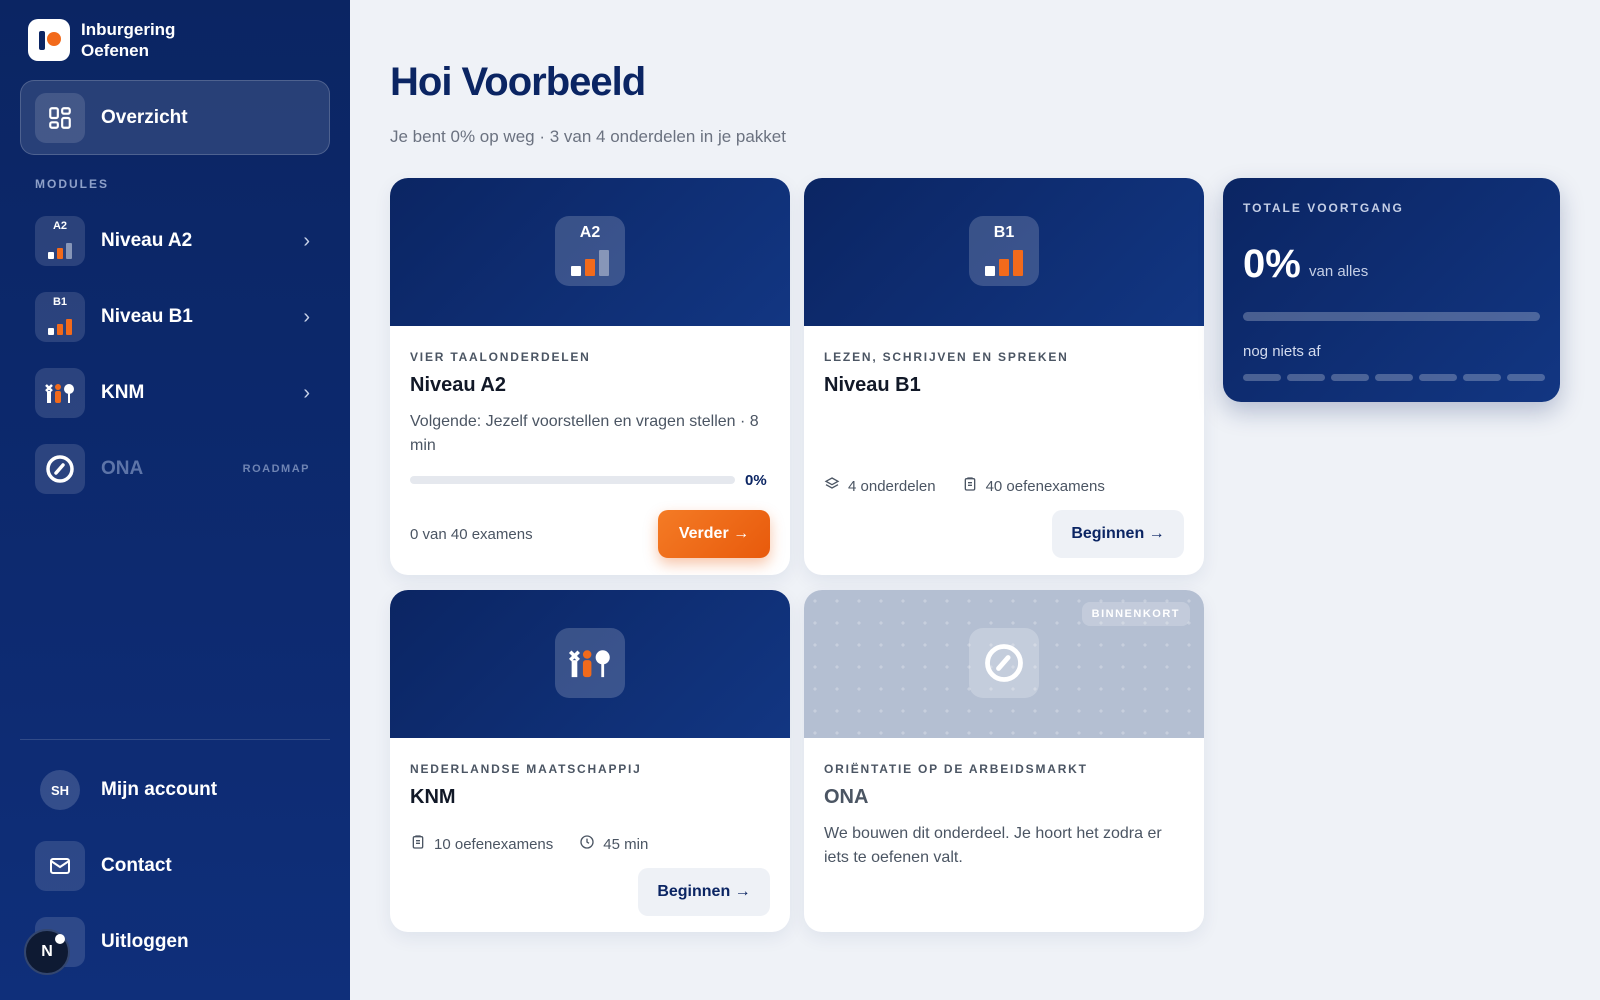 Image resolution: width=1600 pixels, height=1000 pixels. Describe the element at coordinates (500, 357) in the screenshot. I see `card-eyebrow: VIER TAALONDERDELEN` at that location.